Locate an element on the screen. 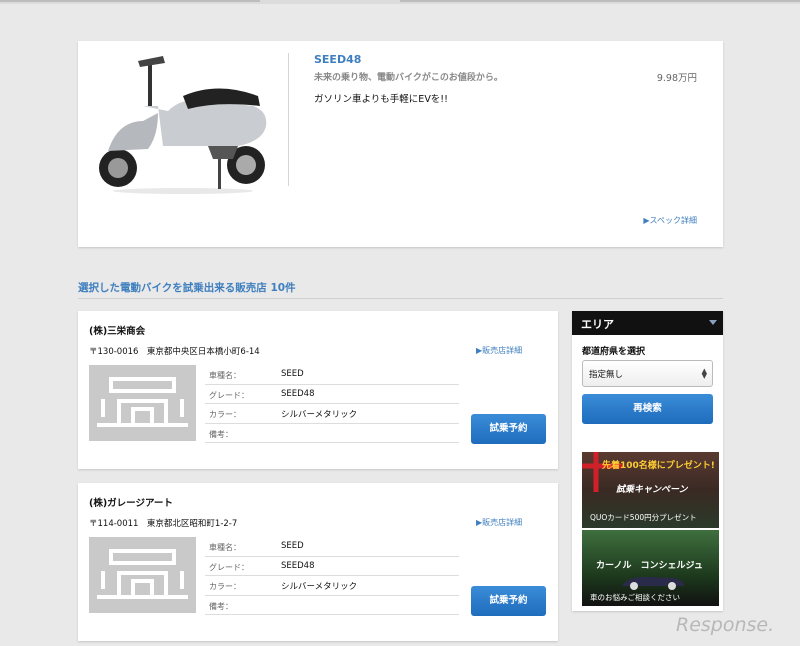  product-name: SEED48 is located at coordinates (337, 59).